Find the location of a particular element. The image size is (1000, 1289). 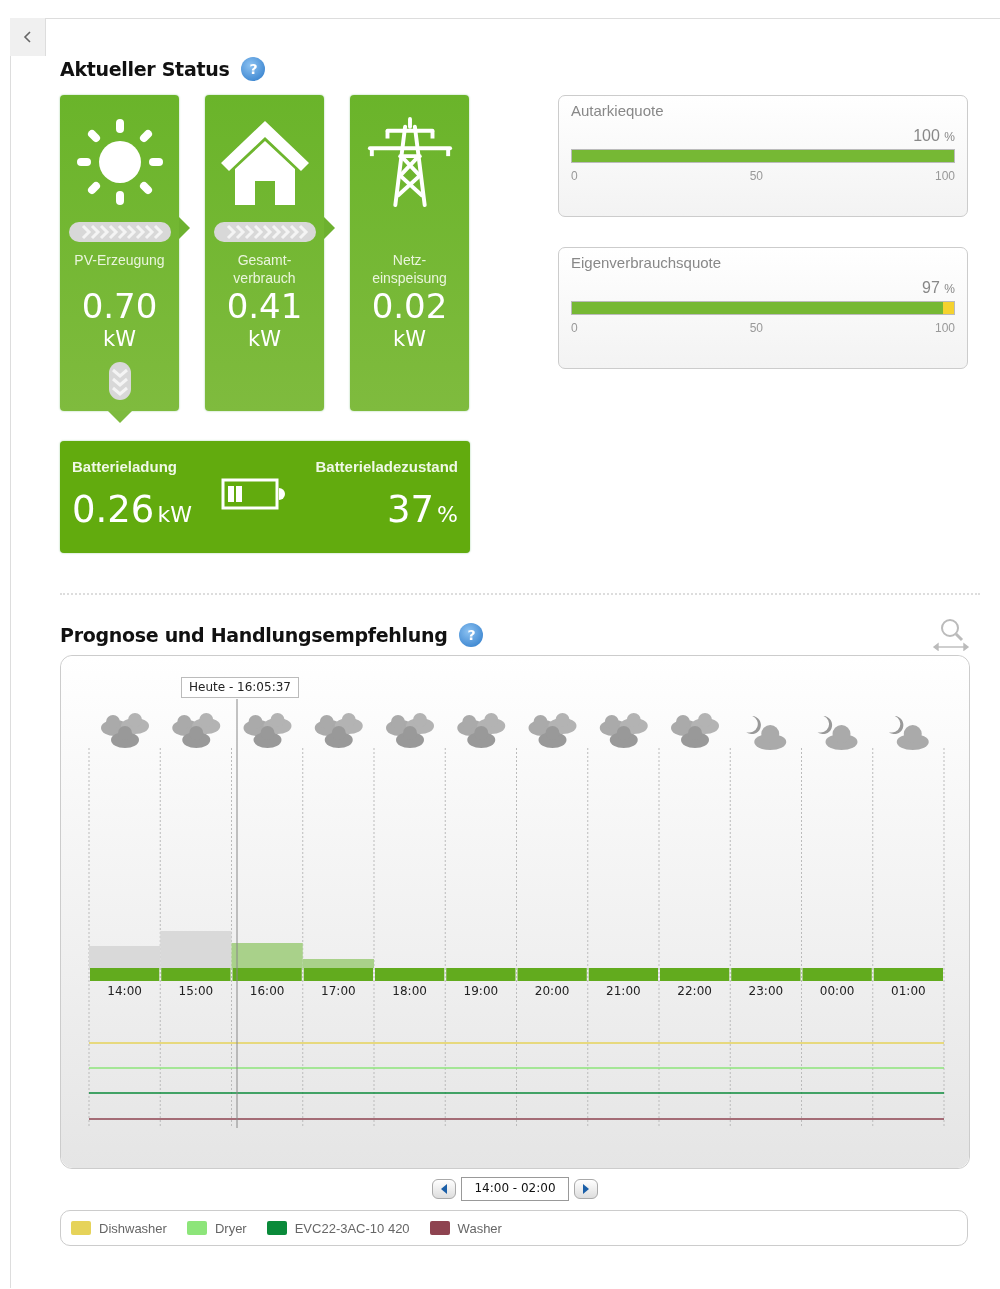

section-title: Prognose und Handlungsempfehlung is located at coordinates (254, 635).